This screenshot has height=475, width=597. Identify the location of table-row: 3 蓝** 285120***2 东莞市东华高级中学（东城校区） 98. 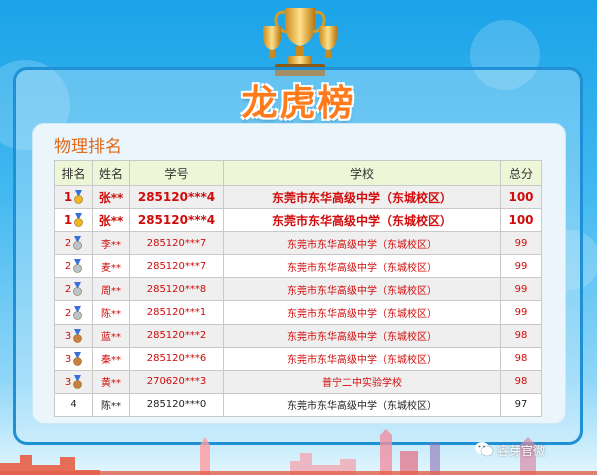
(298, 335).